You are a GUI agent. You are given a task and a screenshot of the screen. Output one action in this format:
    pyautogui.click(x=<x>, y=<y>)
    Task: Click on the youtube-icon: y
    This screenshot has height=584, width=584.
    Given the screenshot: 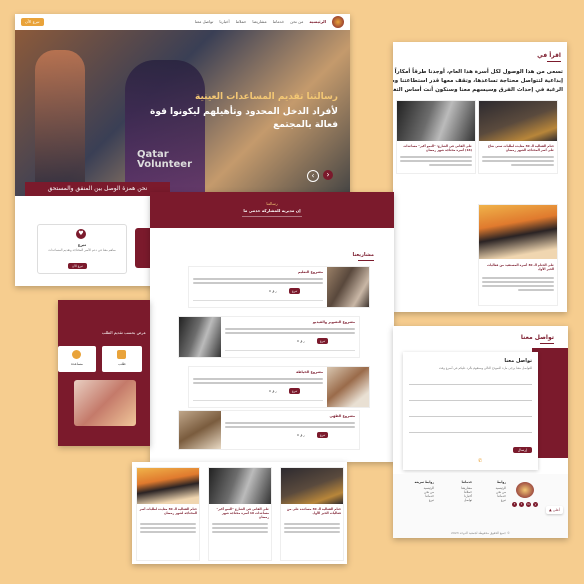 What is the action you would take?
    pyautogui.click(x=535, y=504)
    